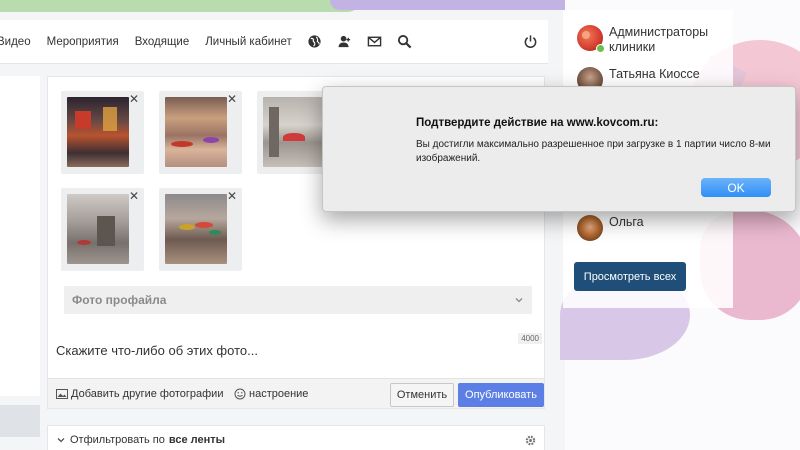  I want to click on avatar, so click(590, 228).